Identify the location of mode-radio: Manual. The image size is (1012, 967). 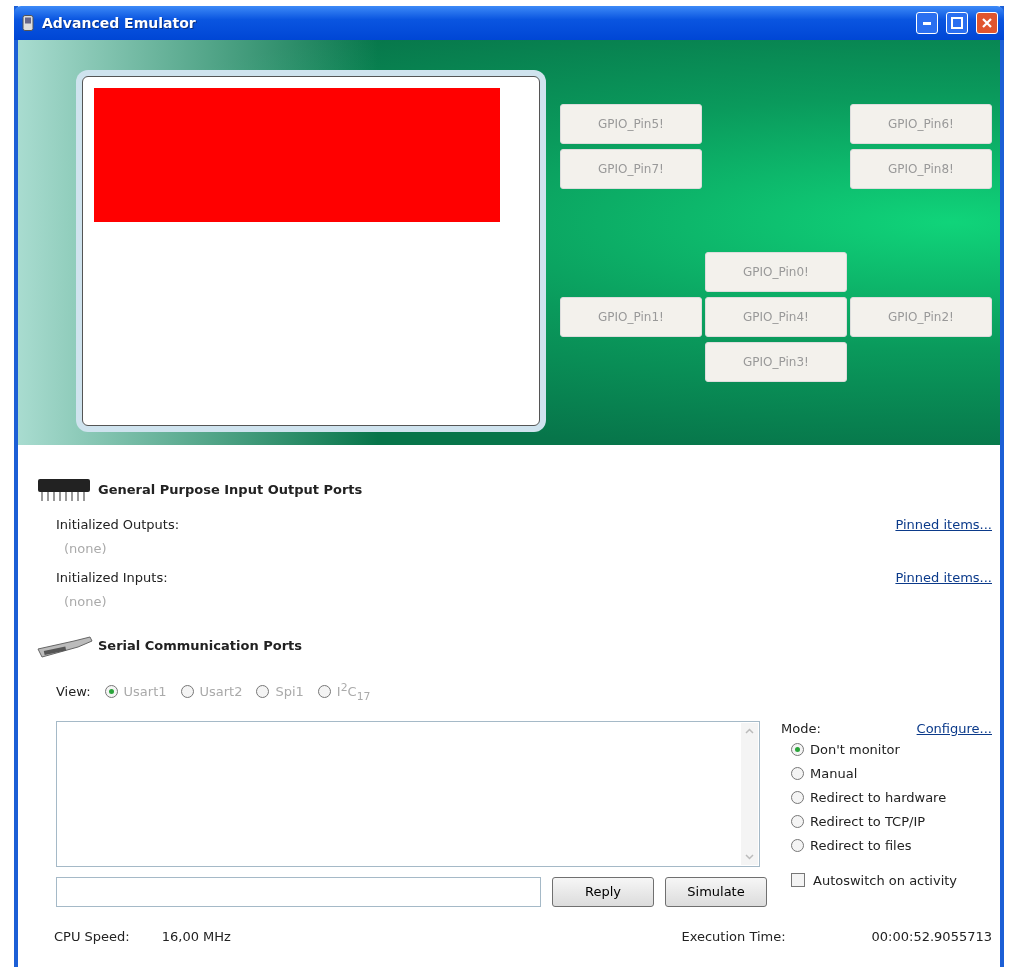
(891, 773).